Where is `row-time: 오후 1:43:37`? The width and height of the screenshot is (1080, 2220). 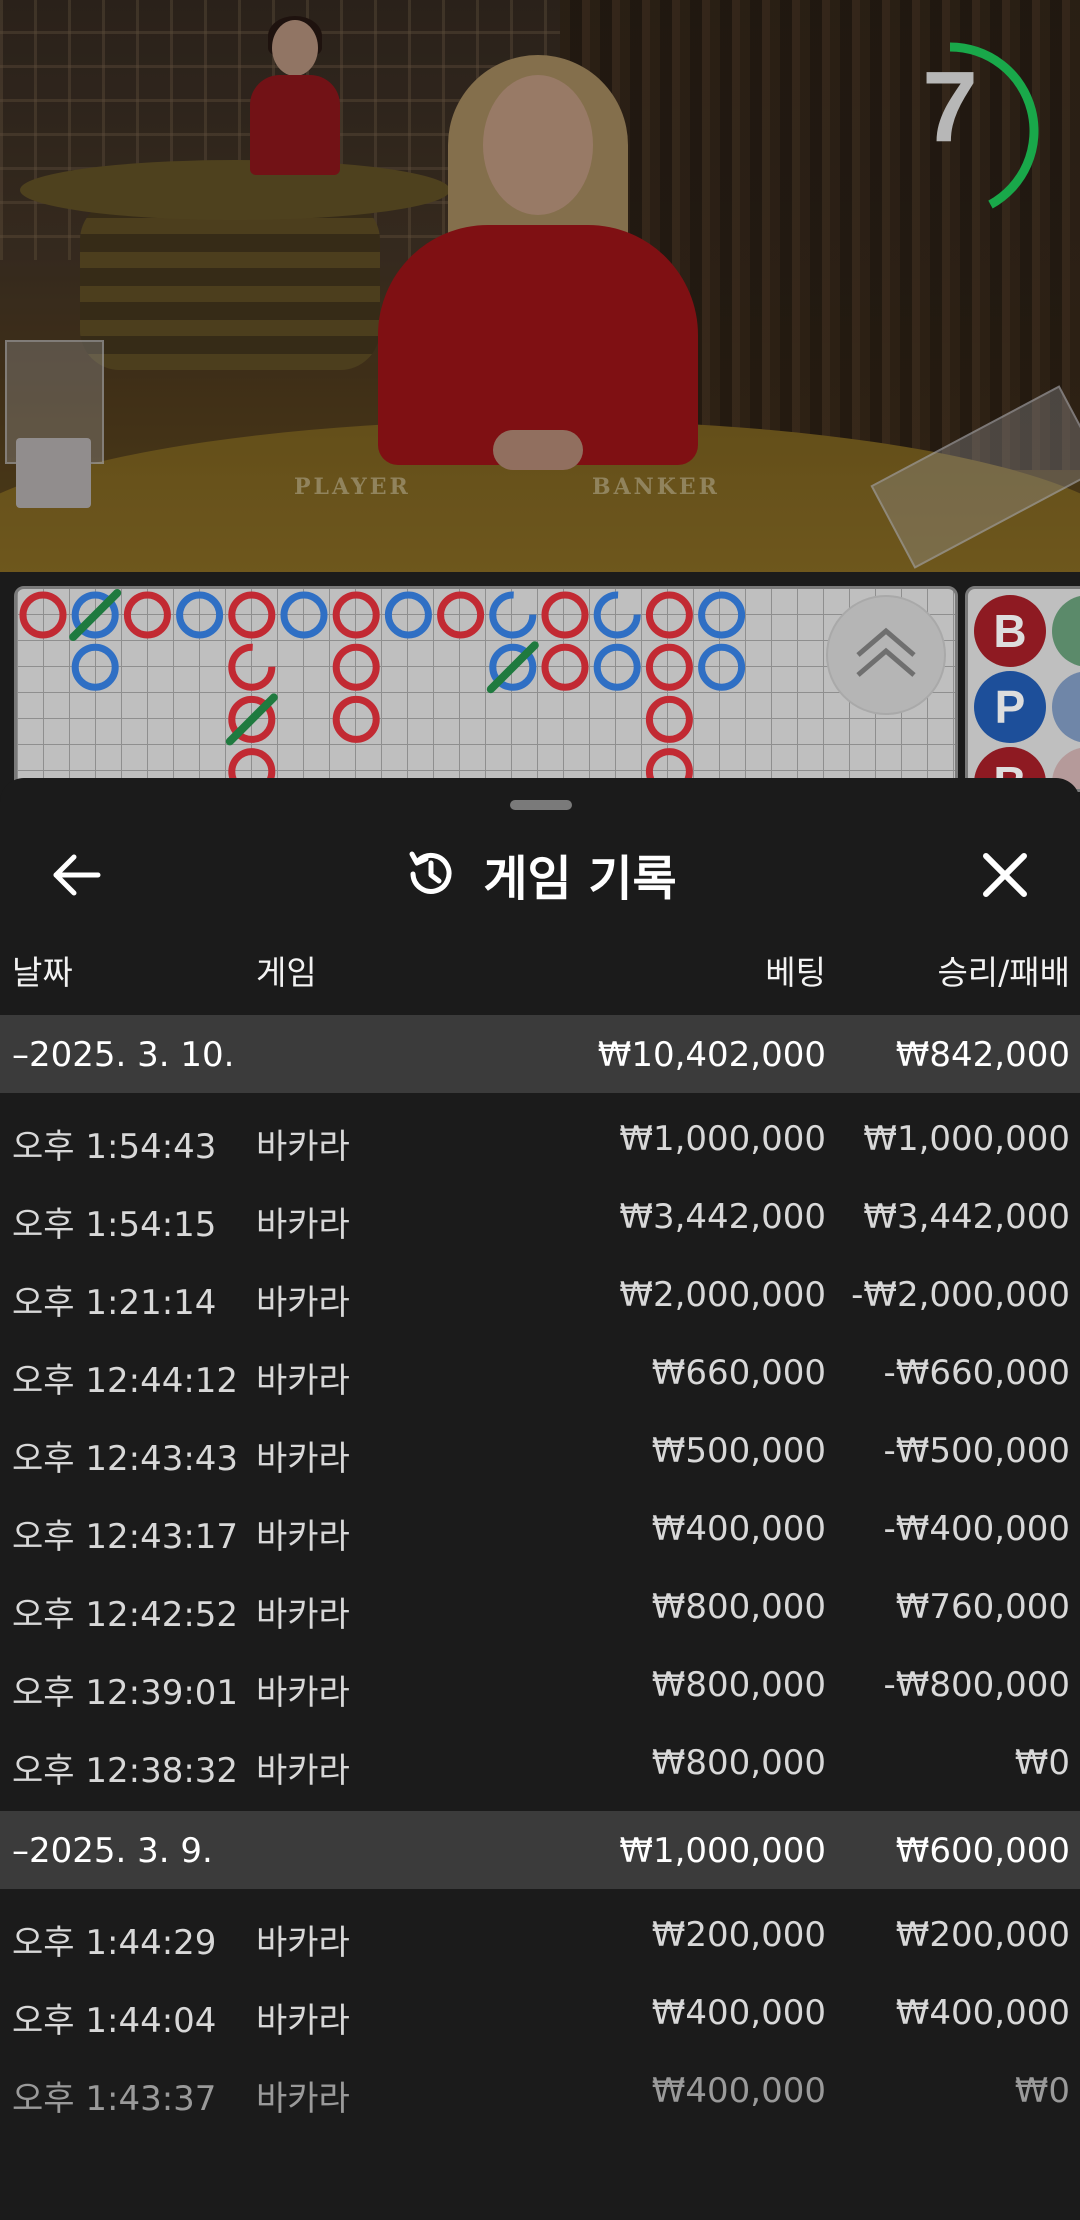
row-time: 오후 1:43:37 is located at coordinates (114, 2099).